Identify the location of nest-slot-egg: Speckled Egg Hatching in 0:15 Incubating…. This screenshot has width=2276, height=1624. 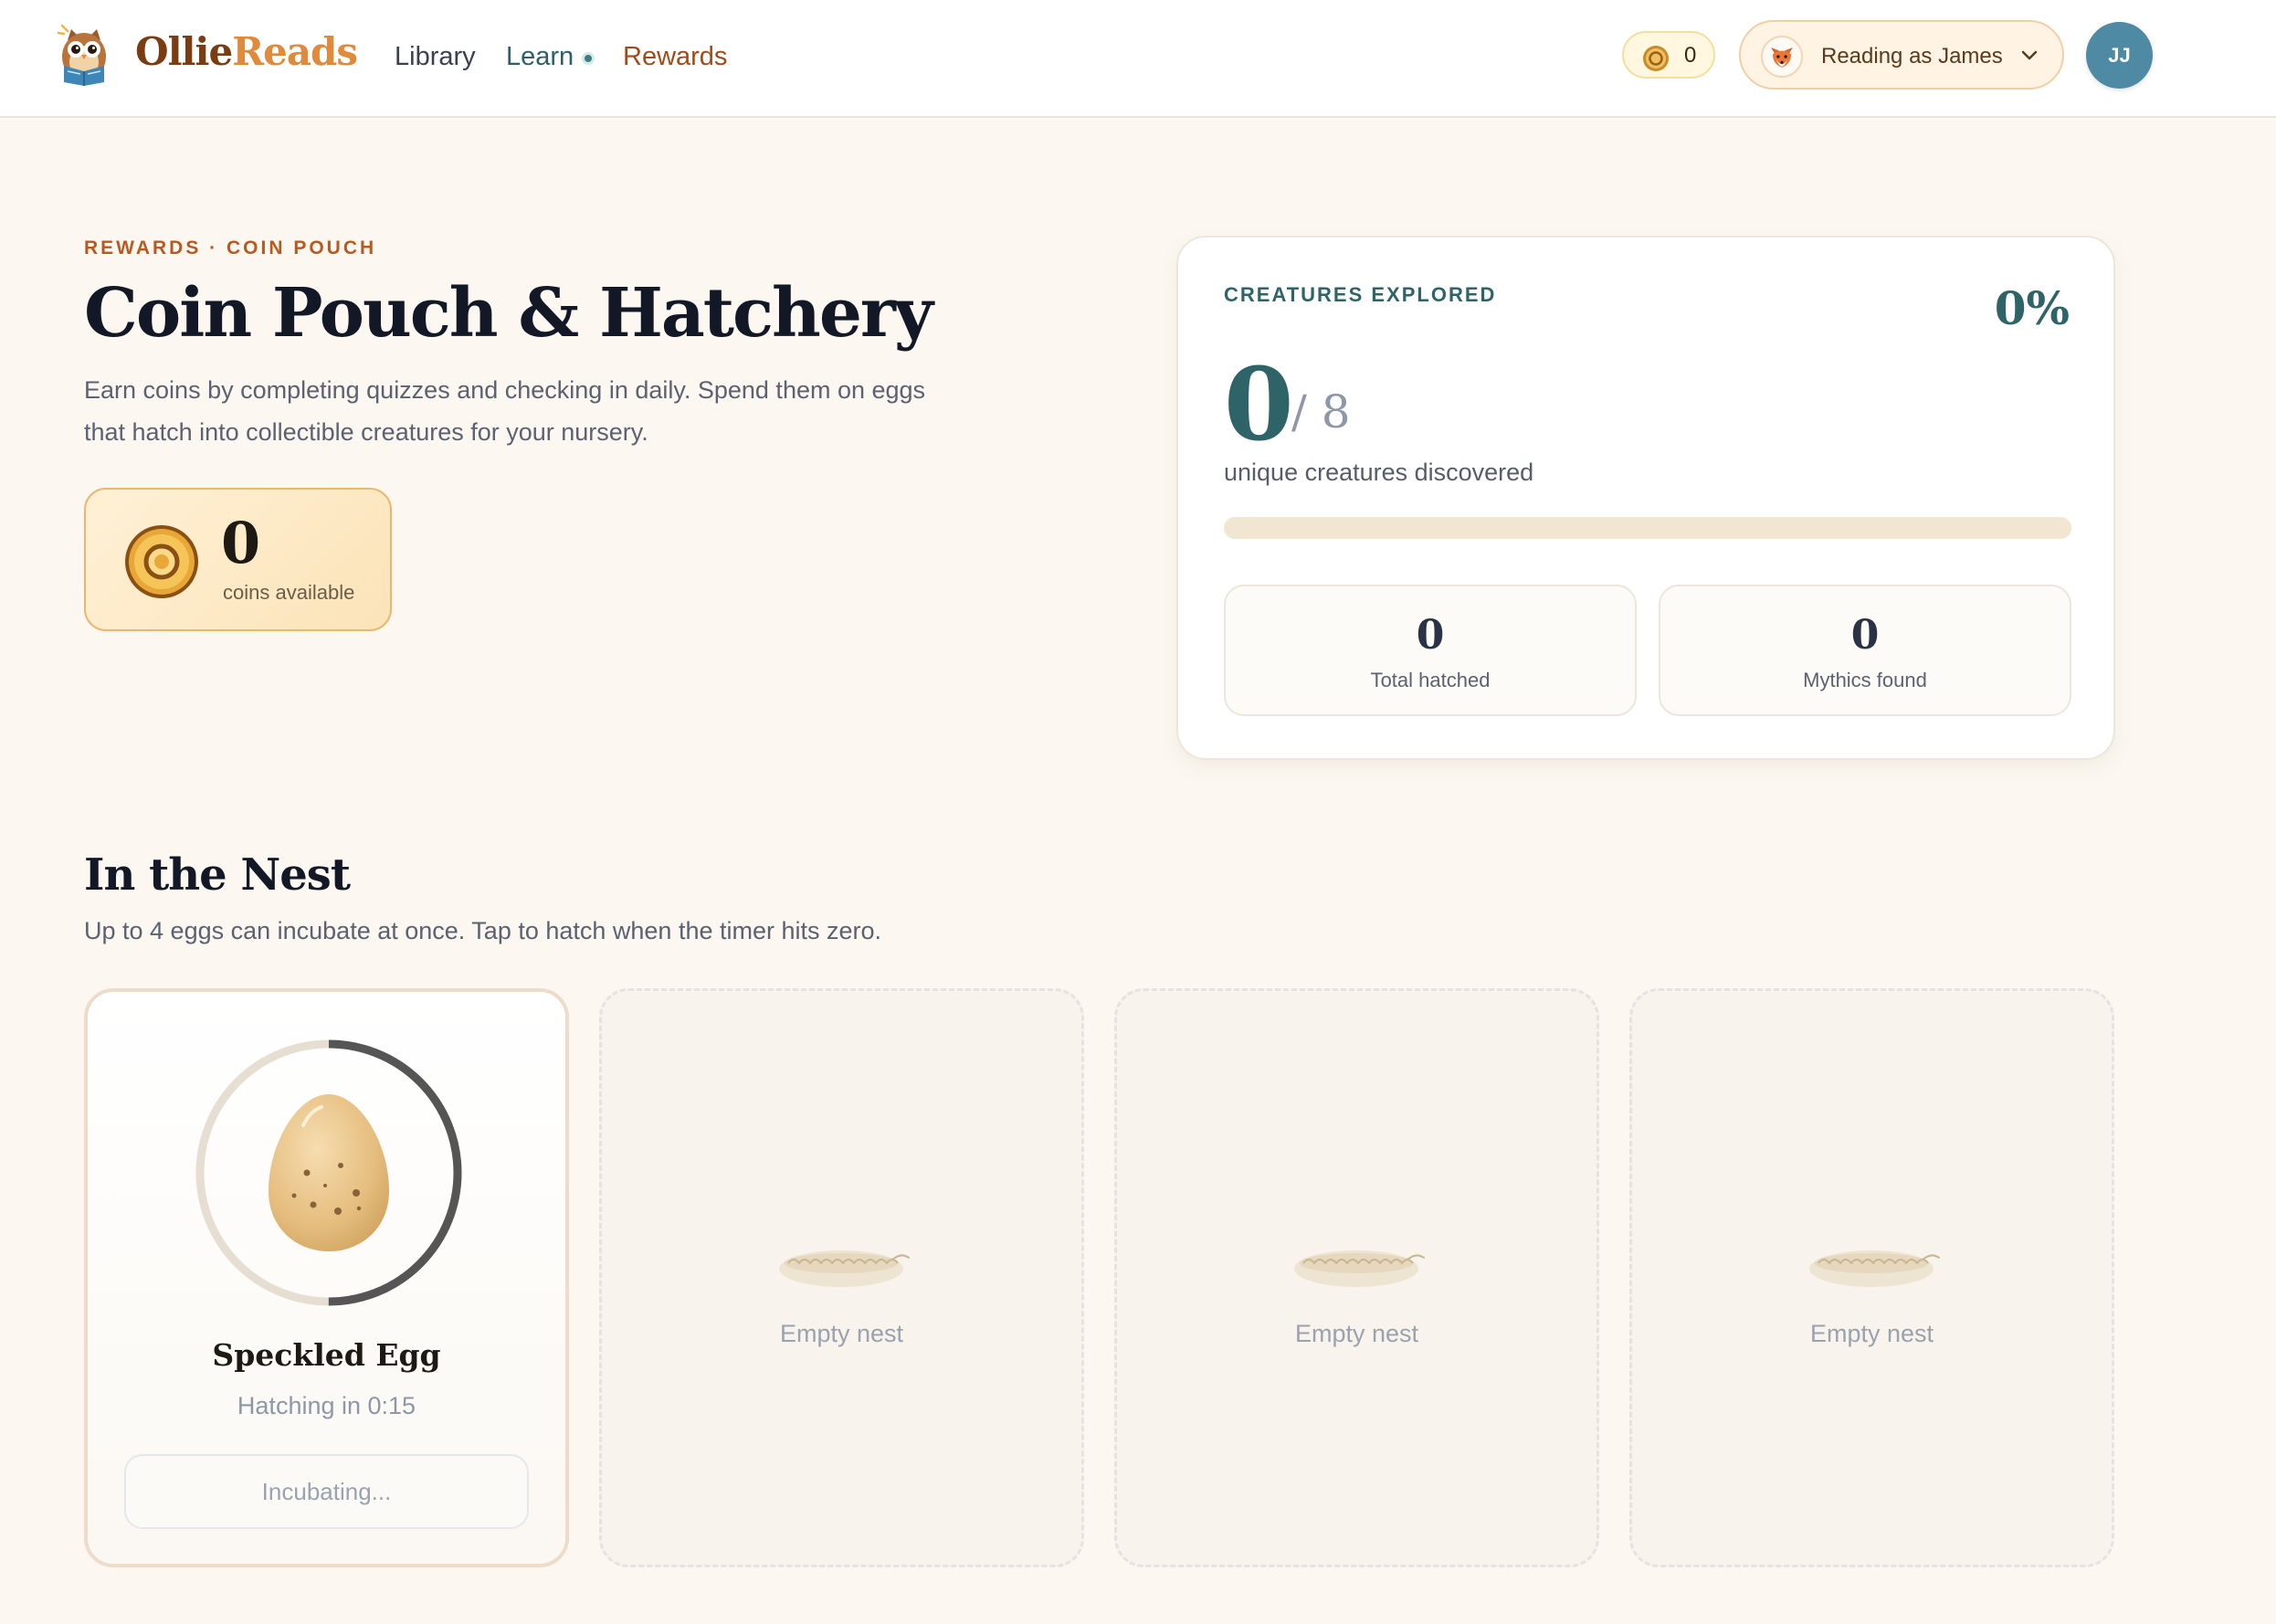
(326, 1278).